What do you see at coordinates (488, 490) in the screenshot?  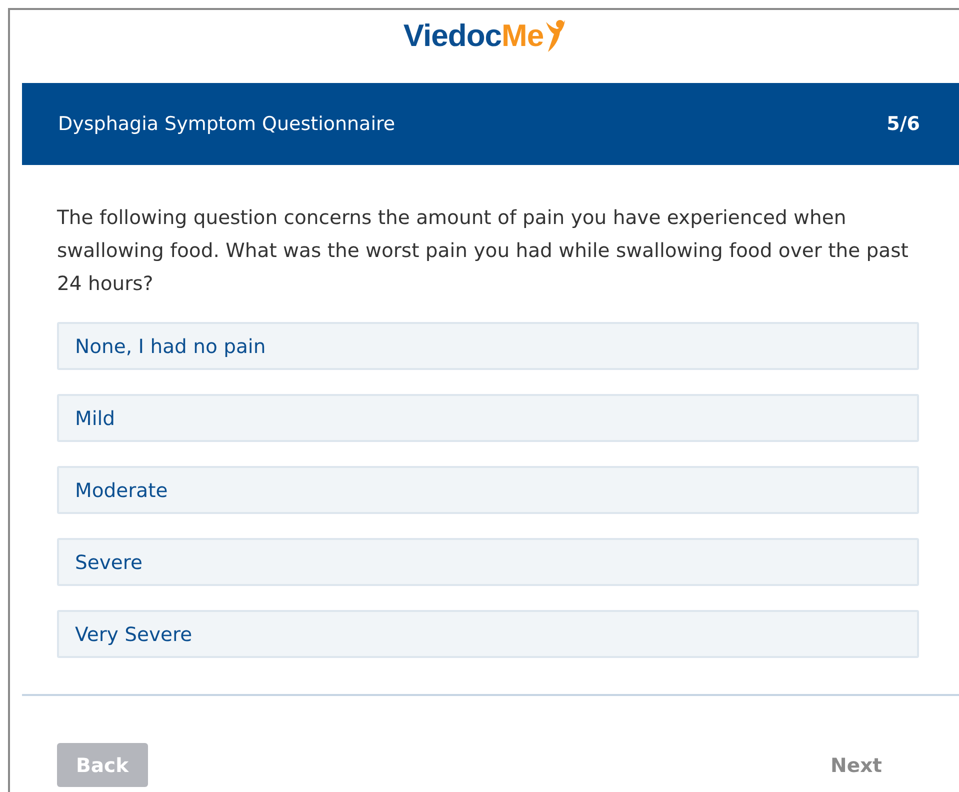 I see `answer-option: Moderate` at bounding box center [488, 490].